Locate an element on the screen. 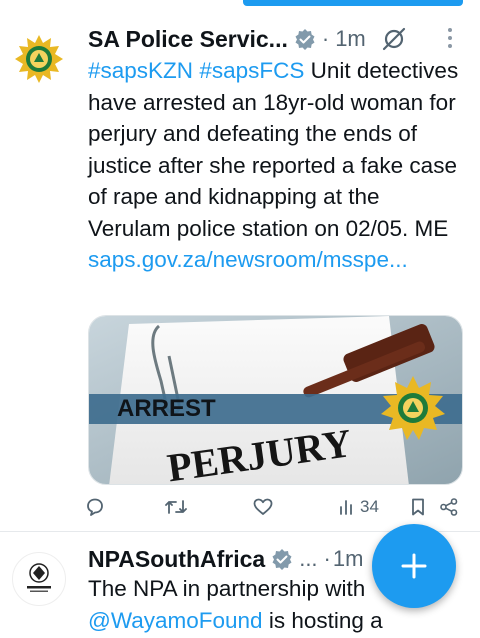 The image size is (480, 638). scroll-indicator is located at coordinates (353, 3).